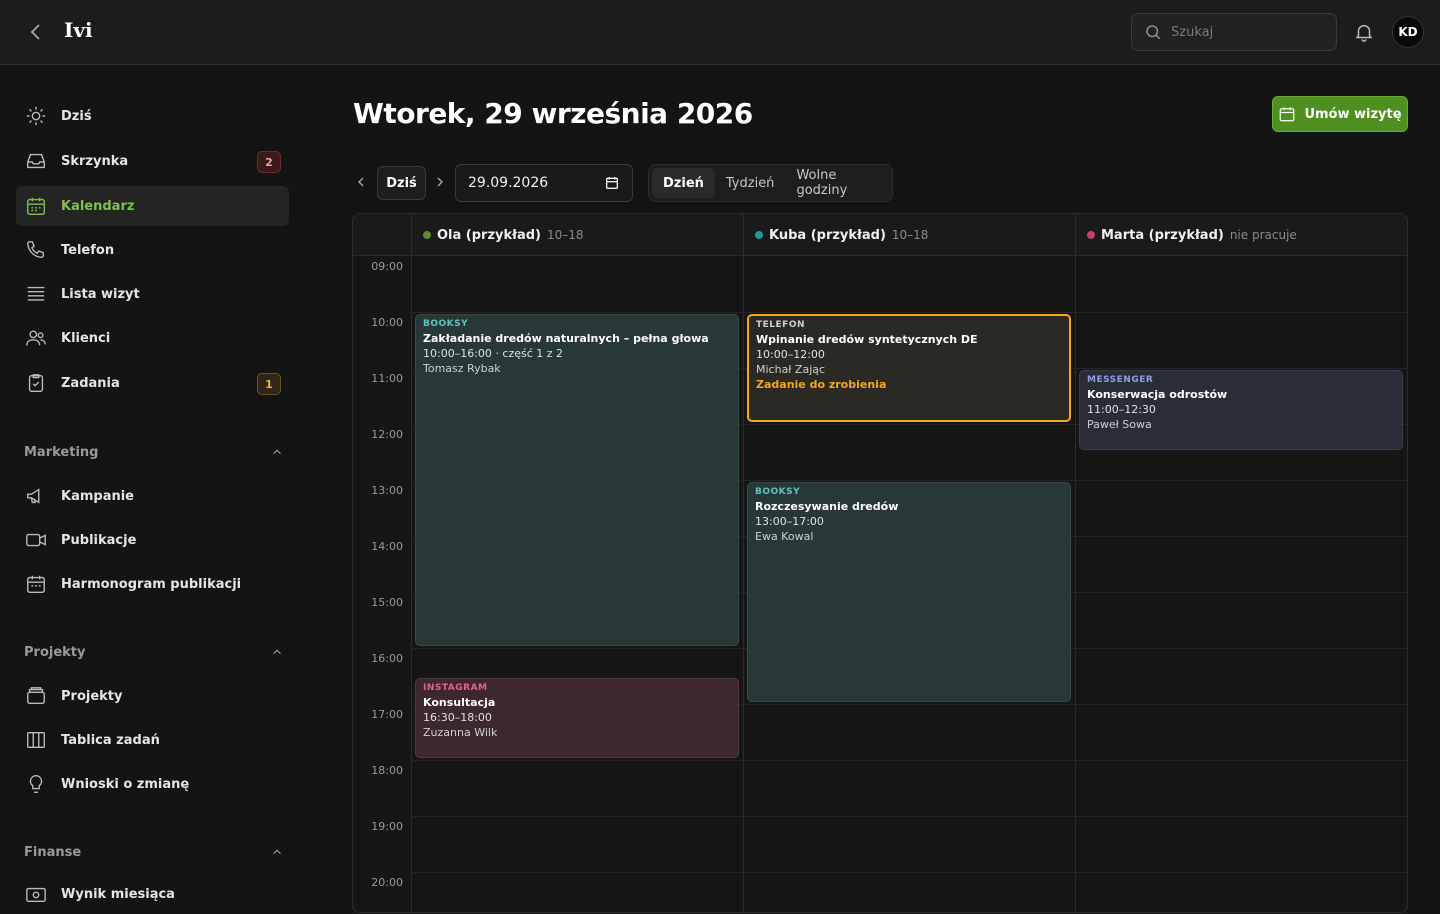 This screenshot has height=914, width=1440. What do you see at coordinates (387, 546) in the screenshot?
I see `hour-label: 14:00` at bounding box center [387, 546].